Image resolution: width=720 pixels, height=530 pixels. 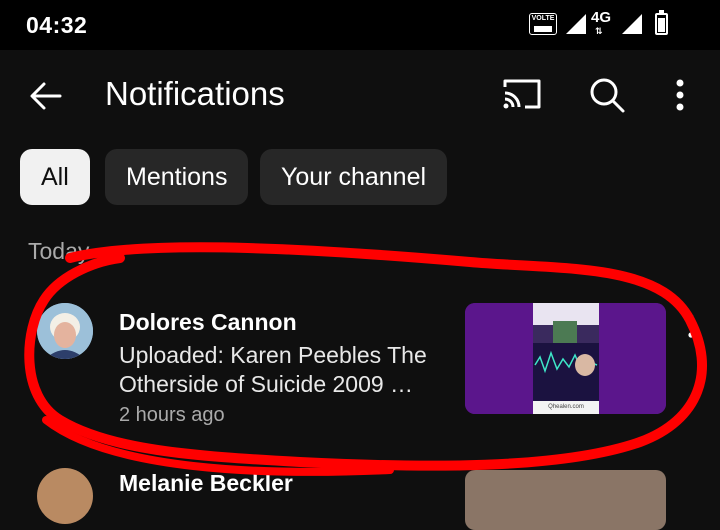 What do you see at coordinates (576, 24) in the screenshot?
I see `signal-icon` at bounding box center [576, 24].